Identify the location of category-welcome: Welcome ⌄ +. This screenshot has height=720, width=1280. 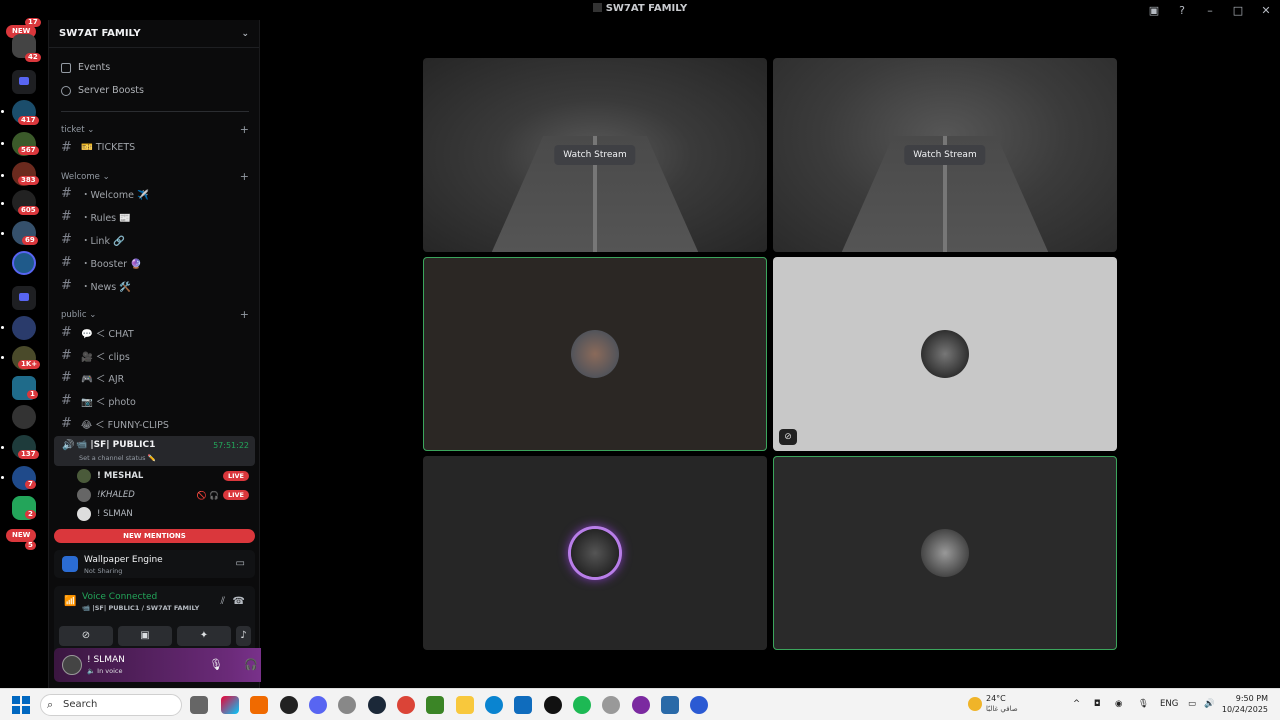
(155, 176).